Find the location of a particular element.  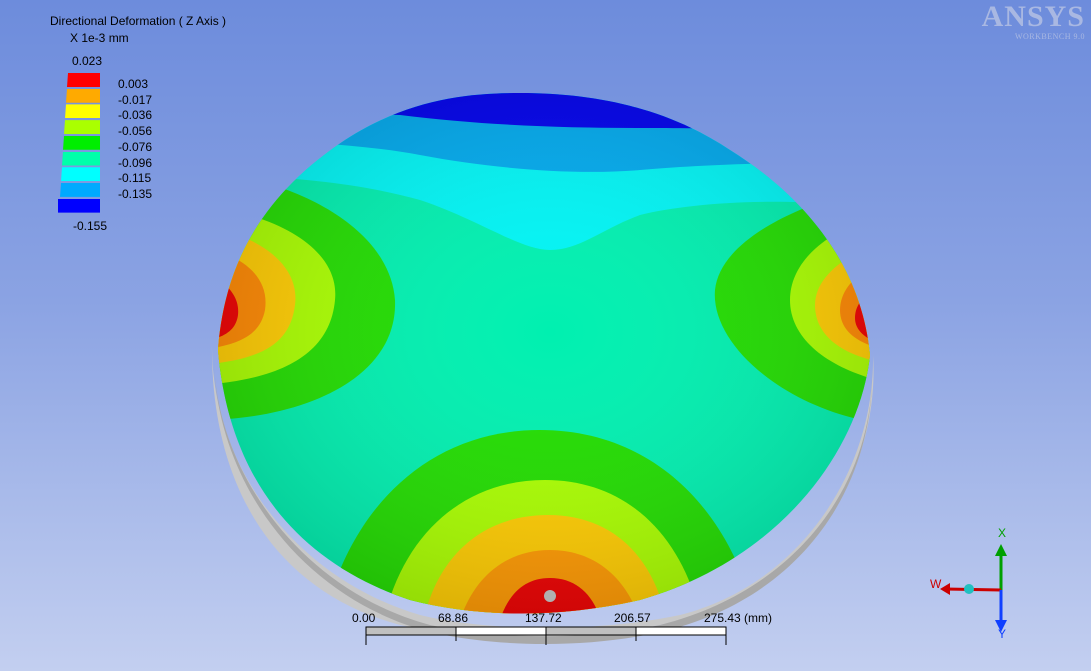

scale-tick-3: 206.57 is located at coordinates (632, 618).